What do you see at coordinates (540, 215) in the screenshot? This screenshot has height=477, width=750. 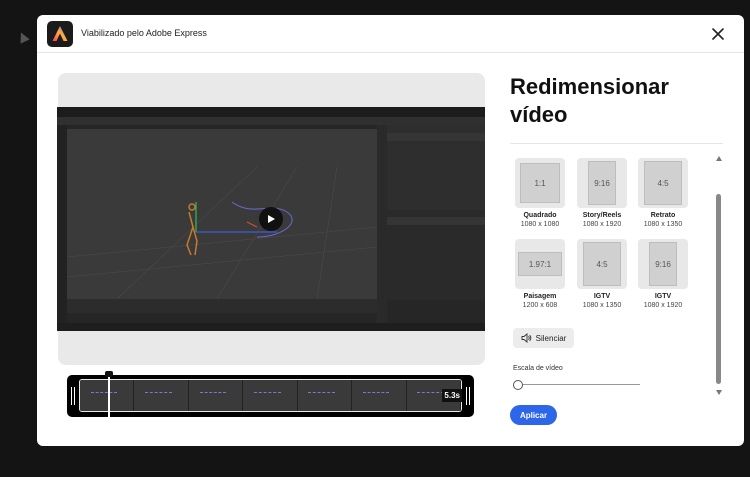 I see `preset-name: Quadrado` at bounding box center [540, 215].